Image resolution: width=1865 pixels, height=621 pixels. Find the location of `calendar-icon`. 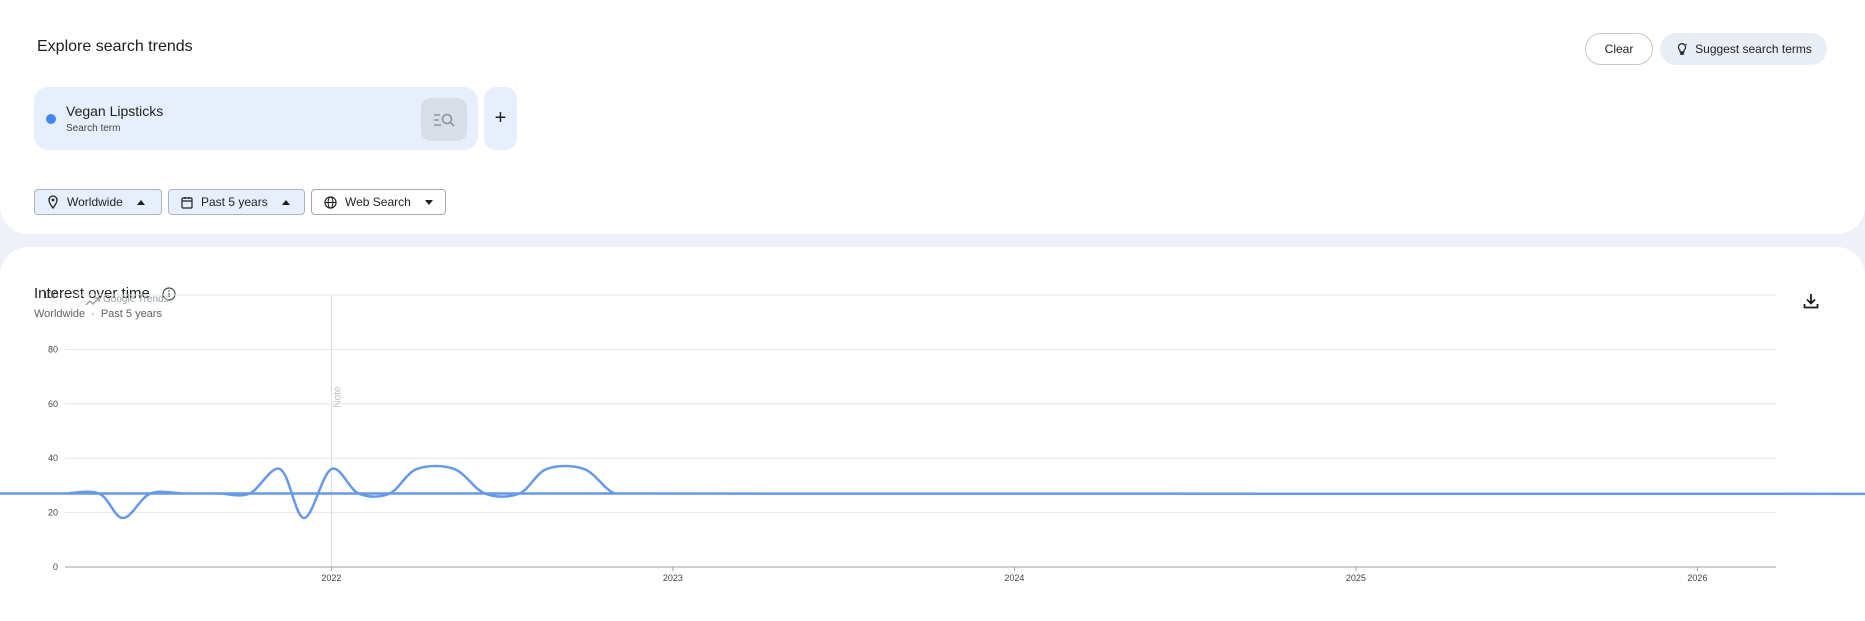

calendar-icon is located at coordinates (187, 202).